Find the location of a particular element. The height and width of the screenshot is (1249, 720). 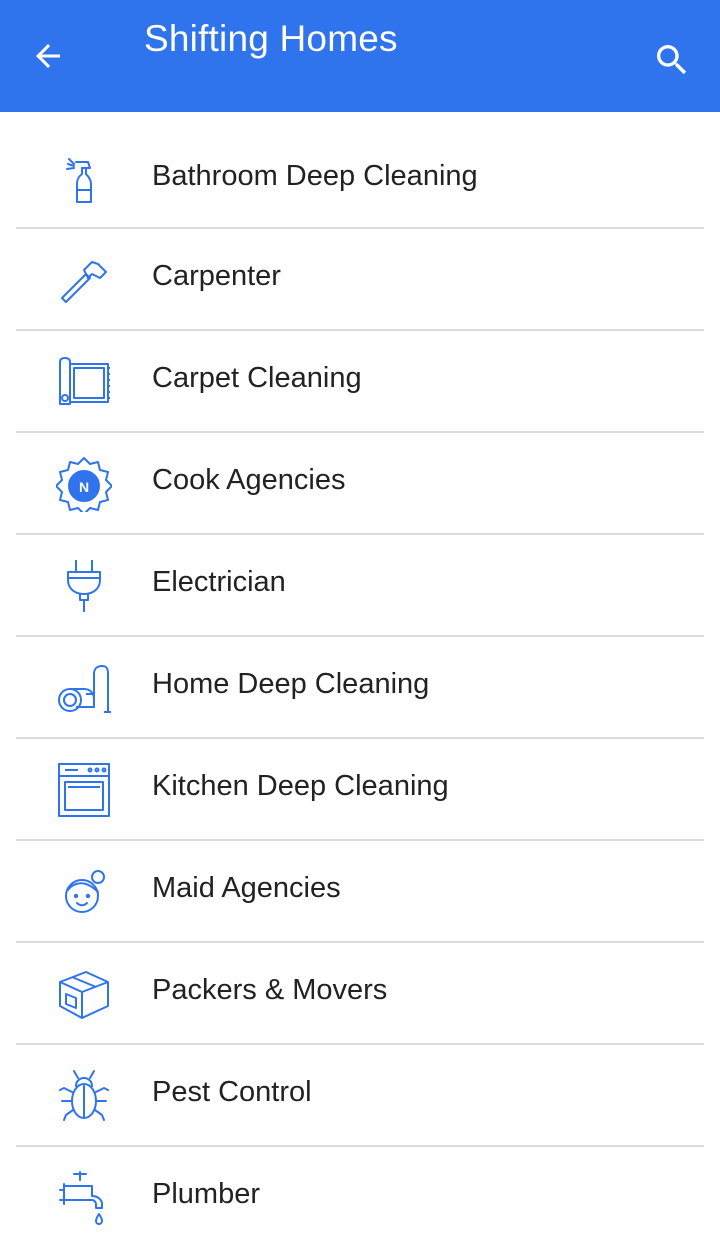

list-item-label: Packers & Movers is located at coordinates (270, 990).